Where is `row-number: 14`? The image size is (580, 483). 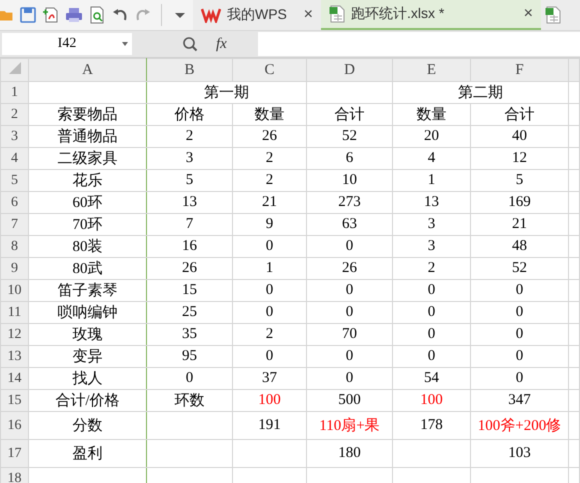
row-number: 14 is located at coordinates (15, 378).